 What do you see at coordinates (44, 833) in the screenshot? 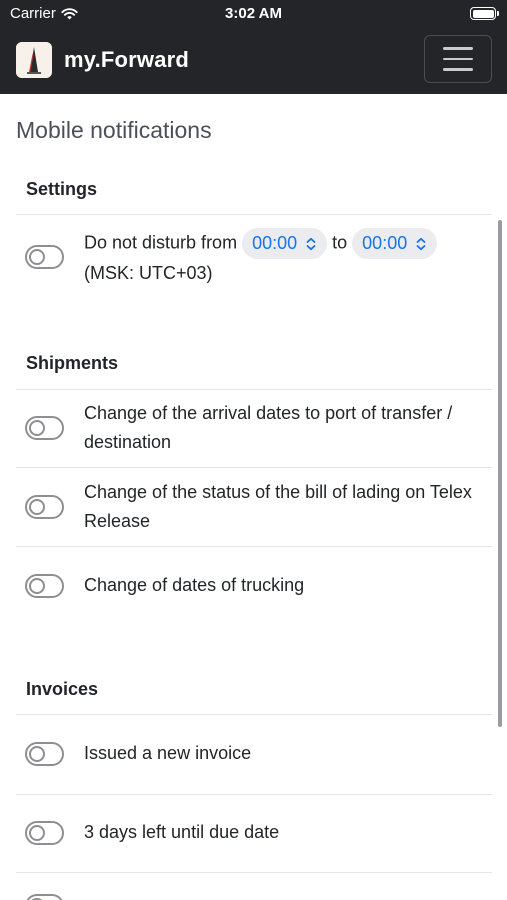
I see `due-date-toggle` at bounding box center [44, 833].